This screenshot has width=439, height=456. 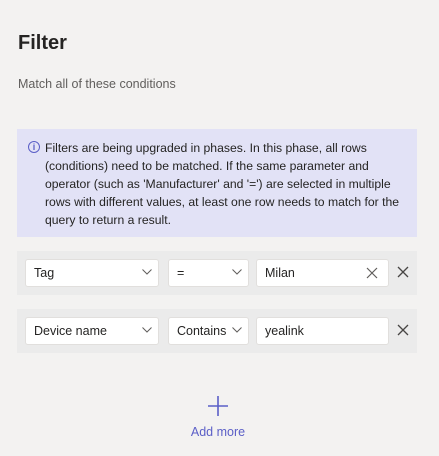 I want to click on page-subtitle: Match all of these conditions, so click(x=97, y=84).